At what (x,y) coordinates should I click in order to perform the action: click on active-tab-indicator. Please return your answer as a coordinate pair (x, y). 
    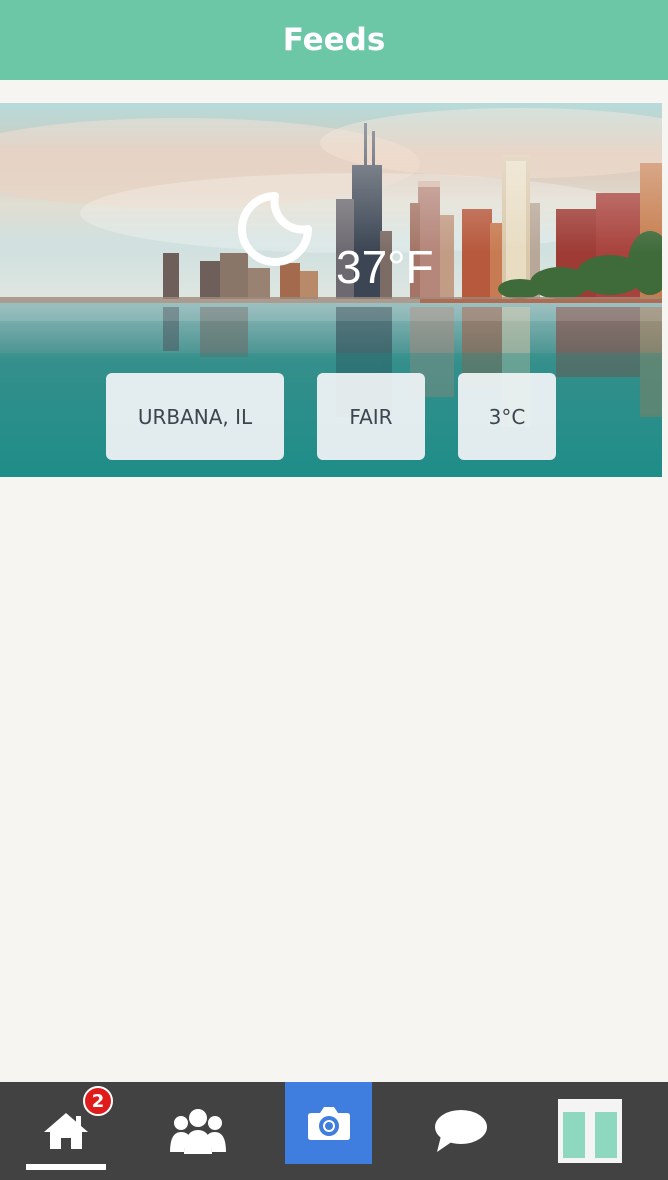
    Looking at the image, I should click on (66, 1167).